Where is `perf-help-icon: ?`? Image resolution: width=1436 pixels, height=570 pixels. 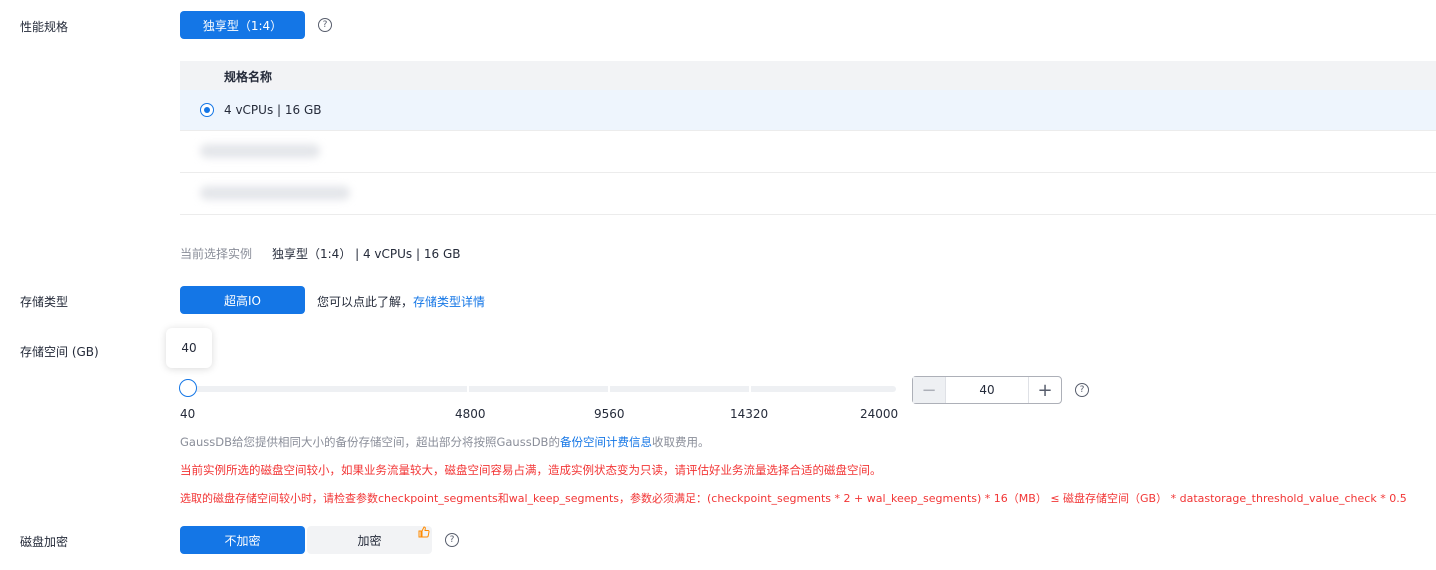 perf-help-icon: ? is located at coordinates (325, 25).